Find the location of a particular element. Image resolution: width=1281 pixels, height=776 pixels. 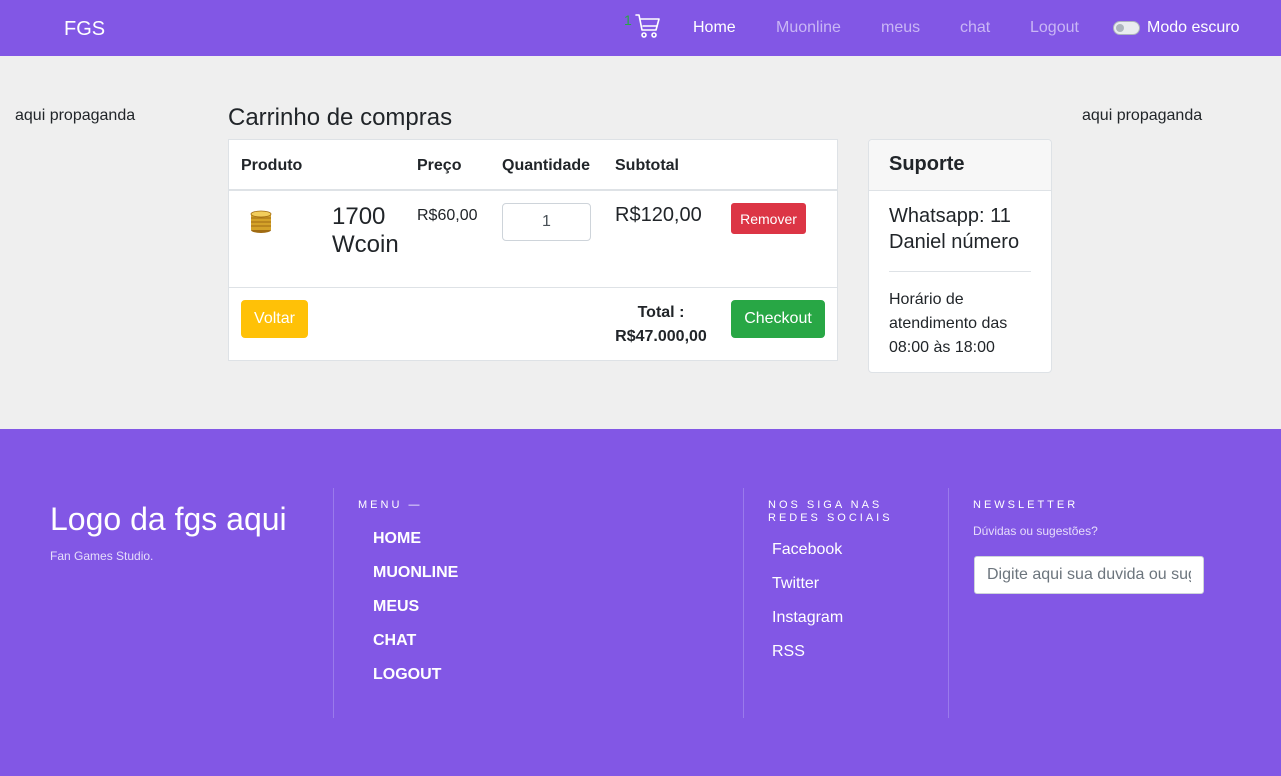

footer-menu-muonline: MUONLINE is located at coordinates (415, 573).